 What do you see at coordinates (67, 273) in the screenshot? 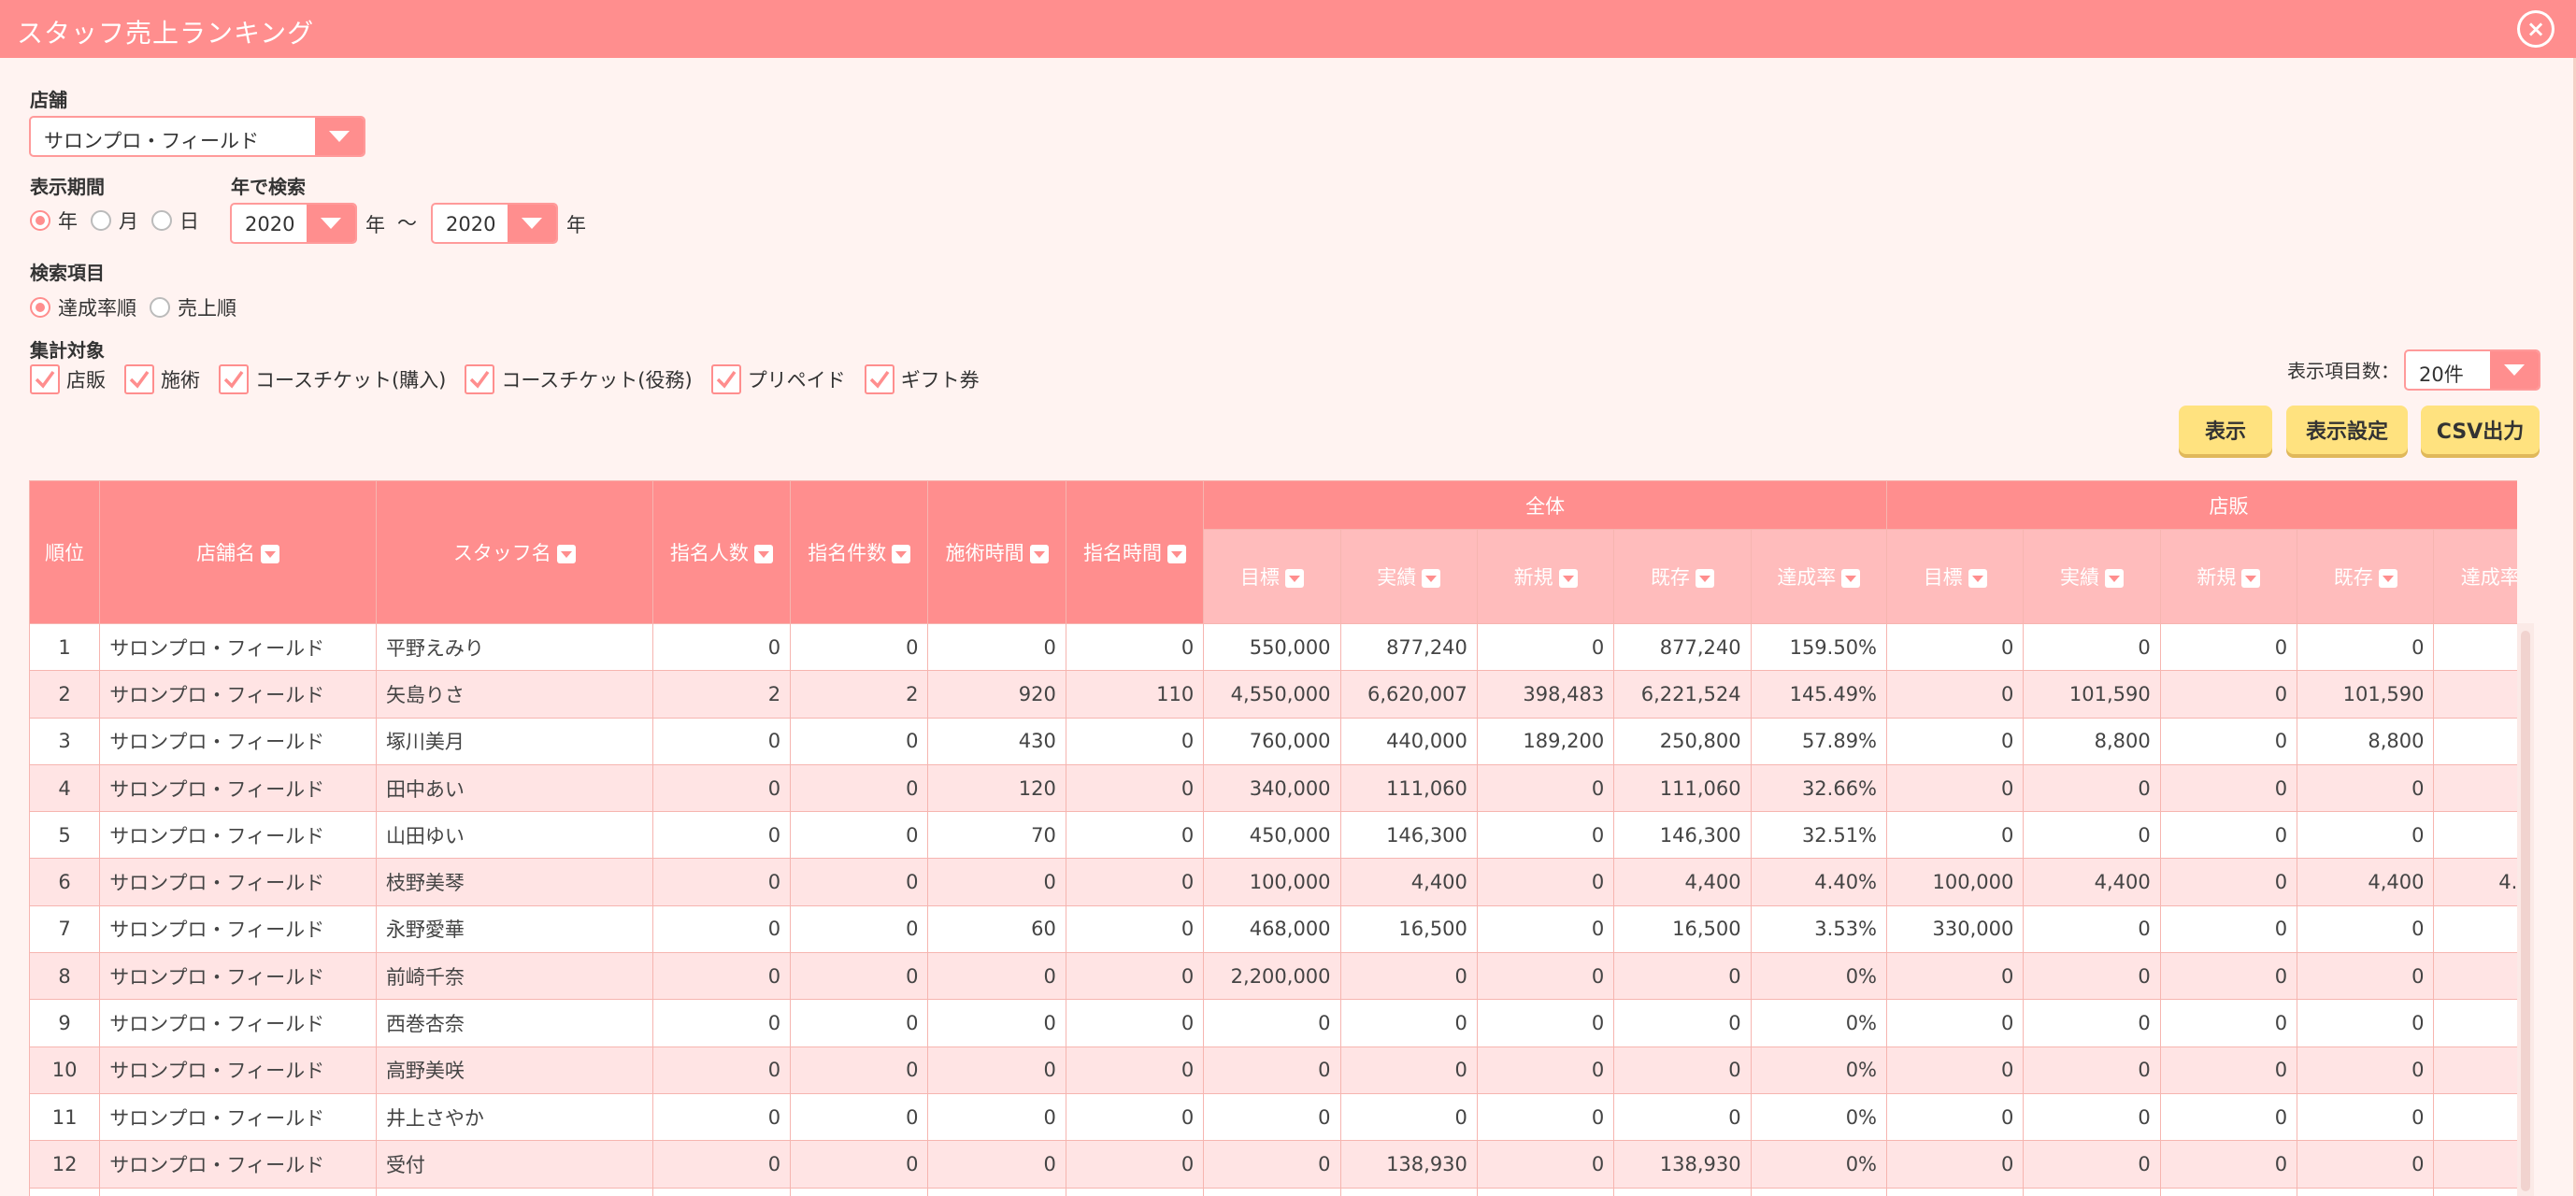
I see `search-item-label: 検索項目` at bounding box center [67, 273].